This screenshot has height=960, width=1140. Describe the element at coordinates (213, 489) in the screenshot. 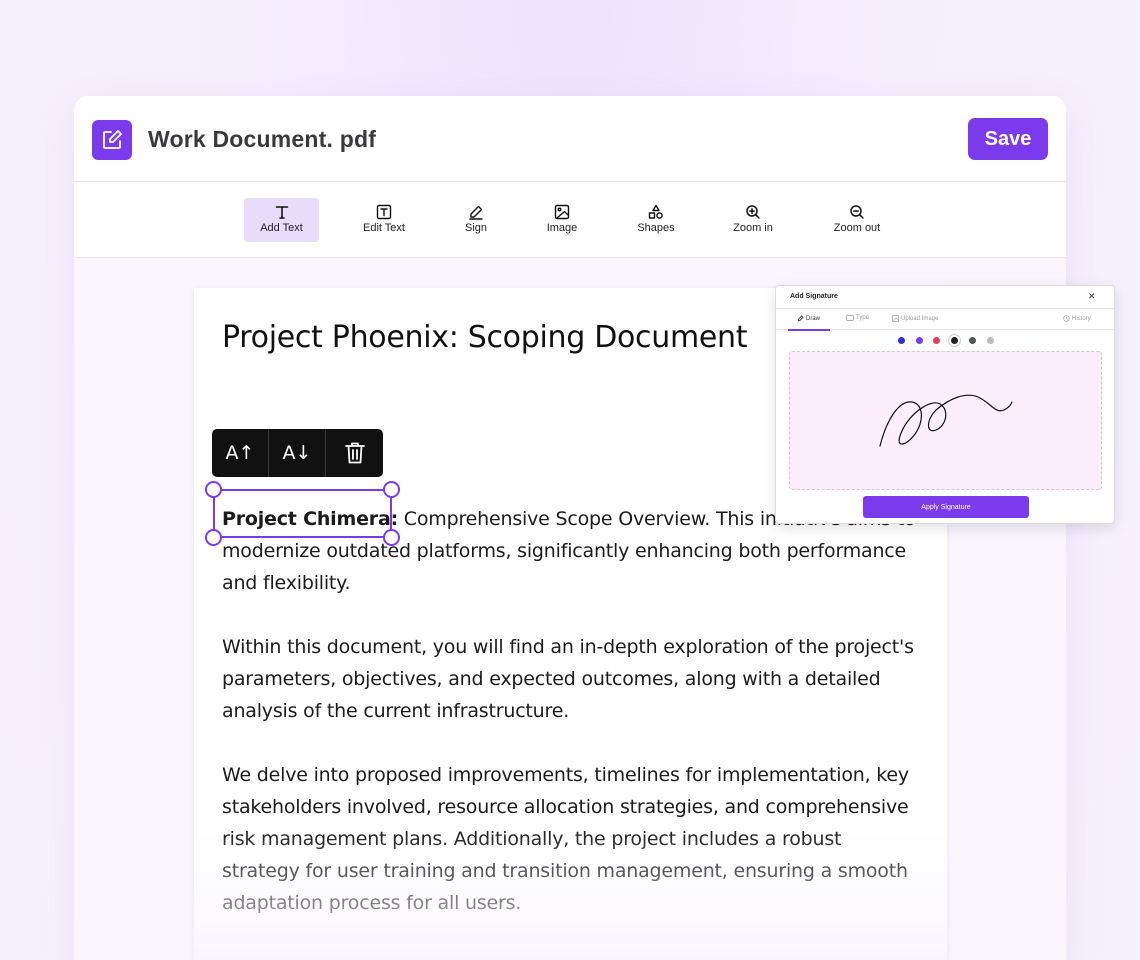

I see `resize-handle-top-left` at that location.